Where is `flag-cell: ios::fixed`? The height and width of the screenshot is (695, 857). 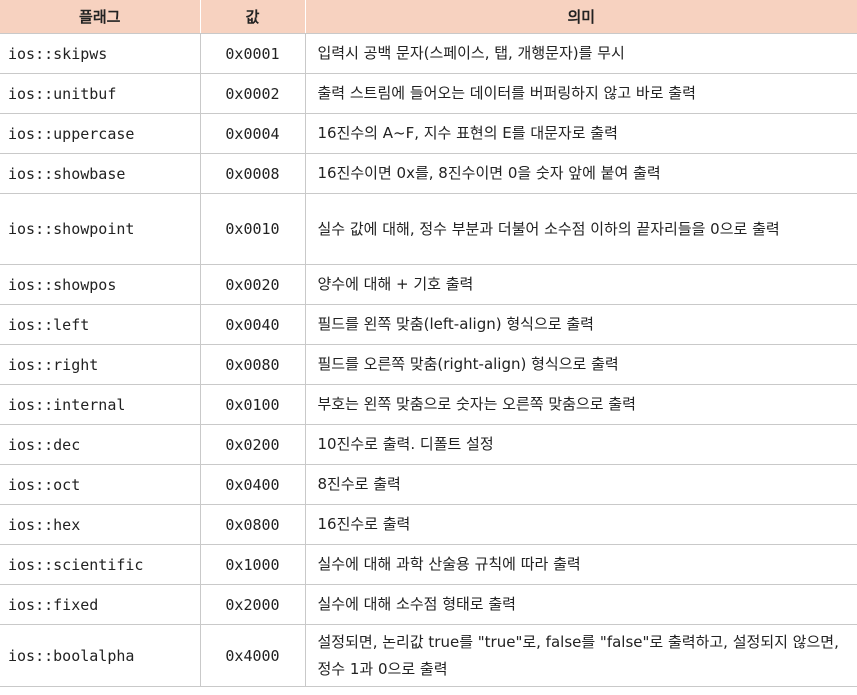 flag-cell: ios::fixed is located at coordinates (100, 604).